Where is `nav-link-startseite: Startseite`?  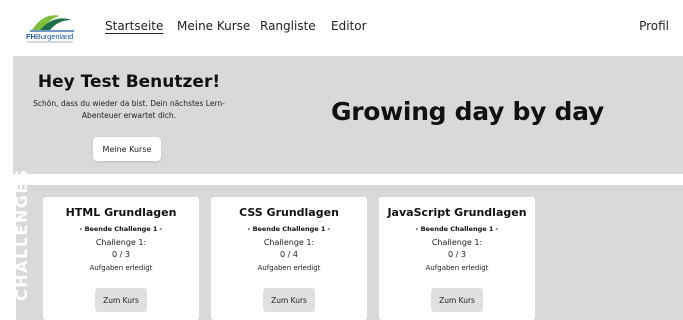 nav-link-startseite: Startseite is located at coordinates (134, 26).